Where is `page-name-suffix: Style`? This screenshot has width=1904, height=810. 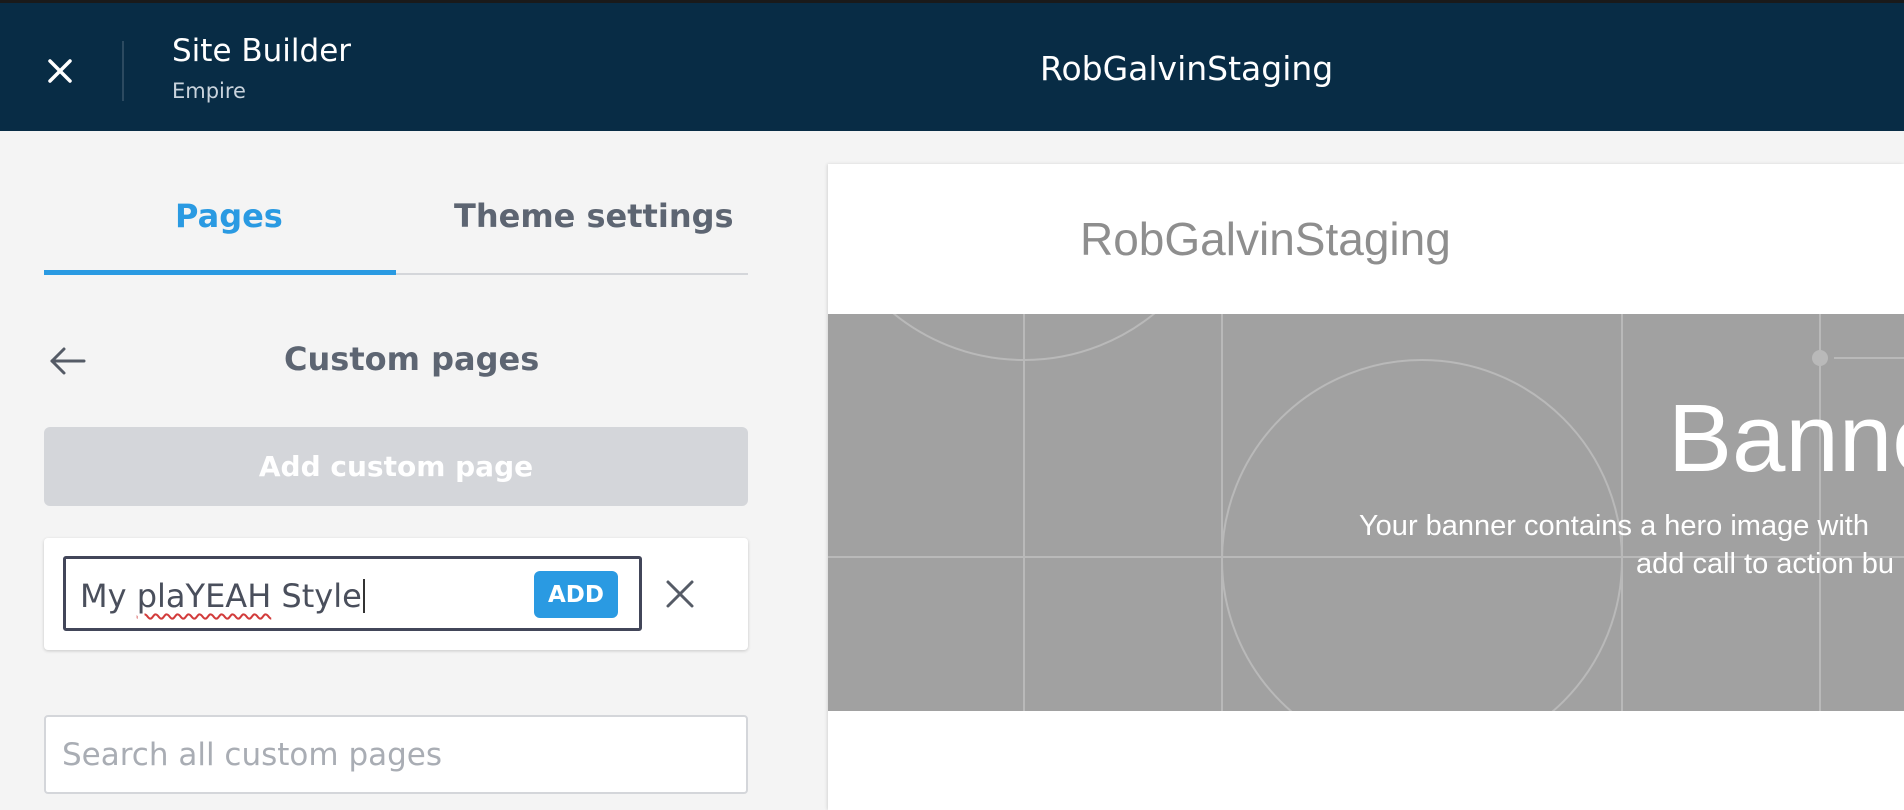 page-name-suffix: Style is located at coordinates (316, 596).